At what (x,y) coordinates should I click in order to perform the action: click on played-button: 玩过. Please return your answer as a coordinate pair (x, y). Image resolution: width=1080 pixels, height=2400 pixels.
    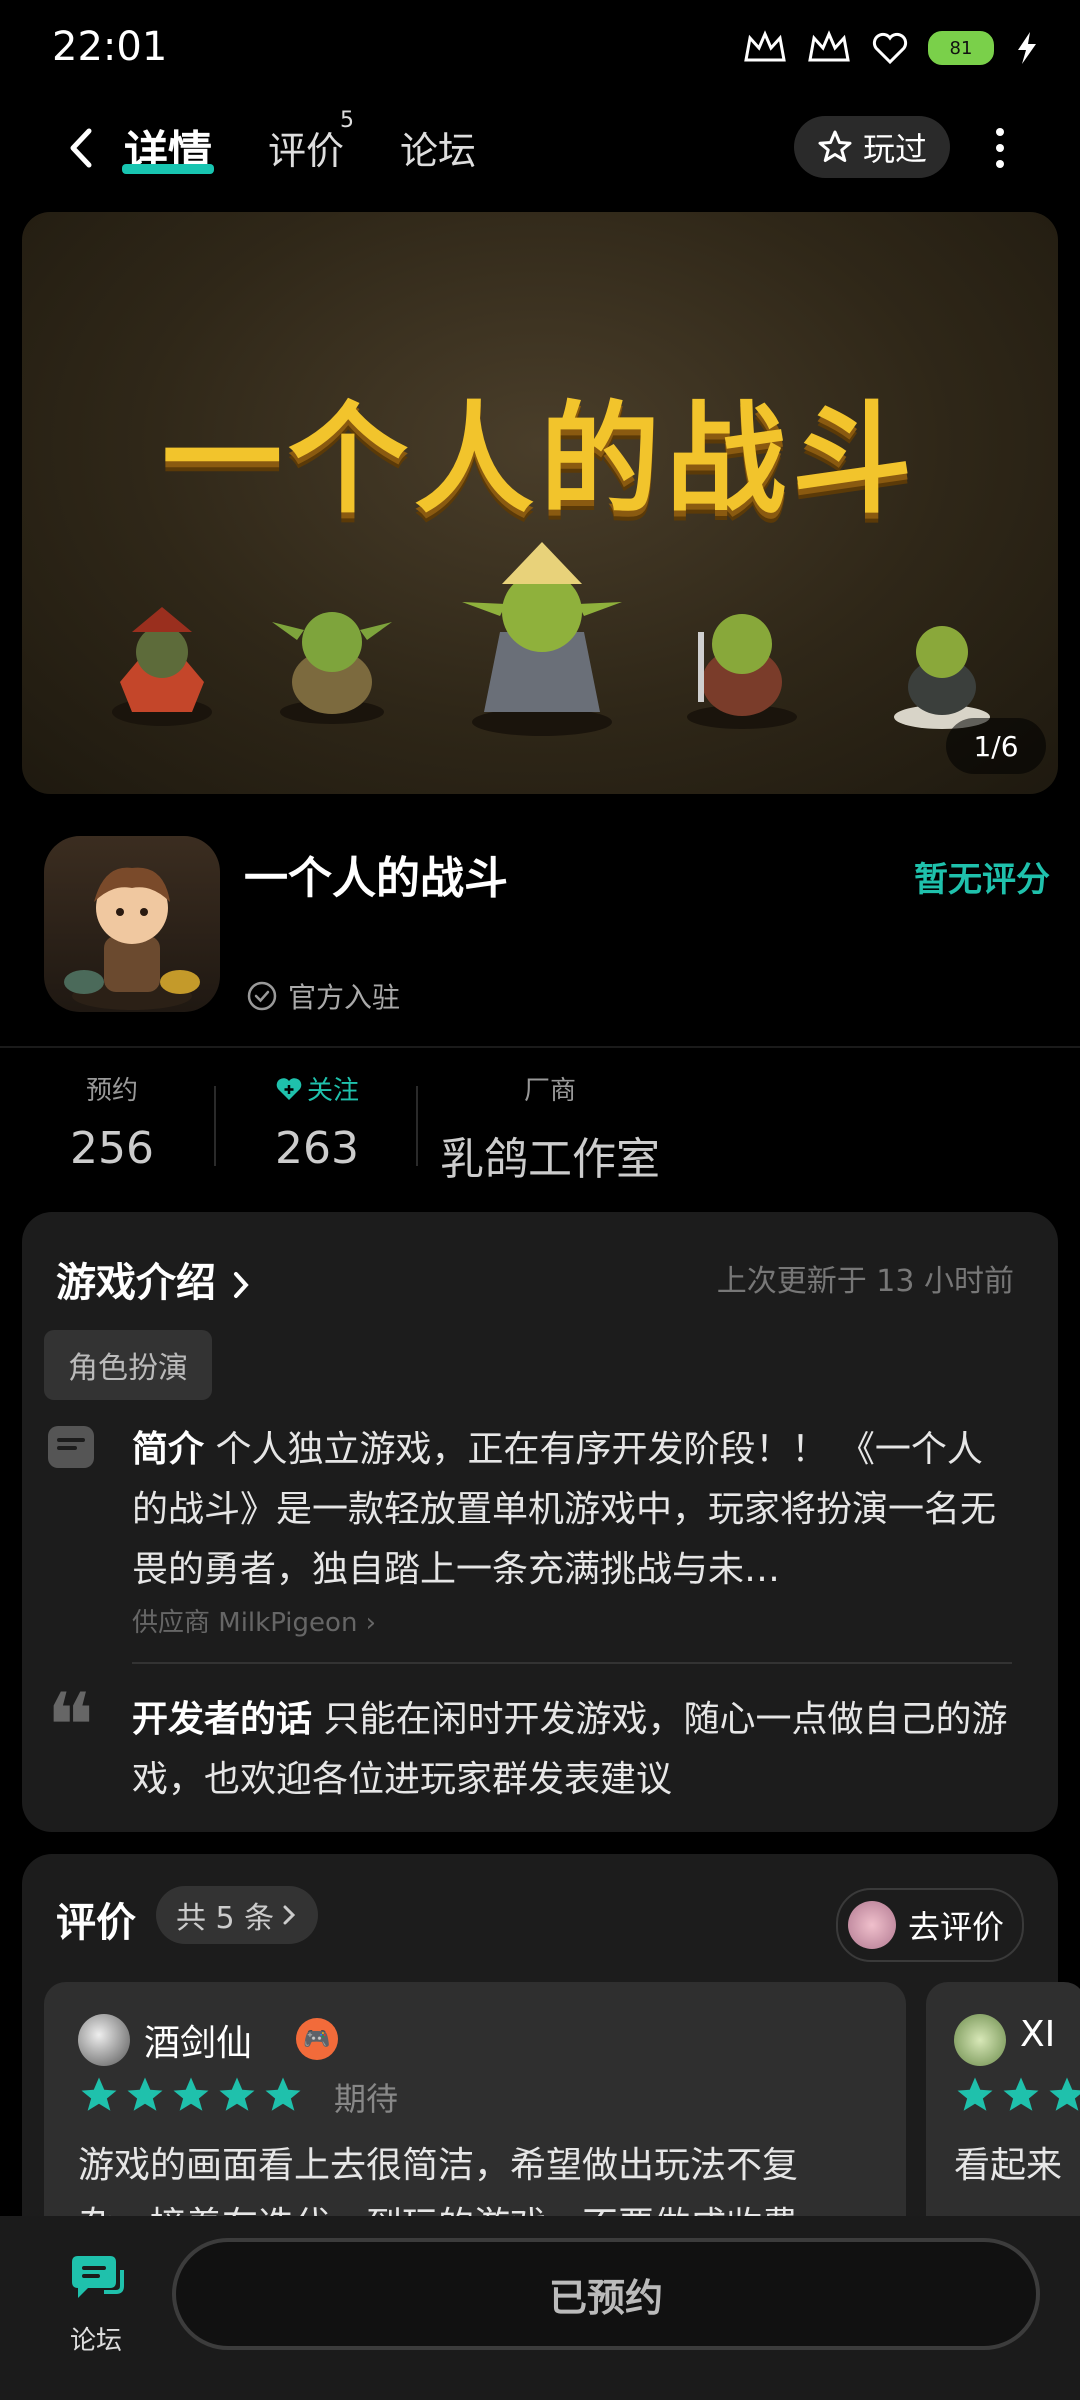
    Looking at the image, I should click on (872, 147).